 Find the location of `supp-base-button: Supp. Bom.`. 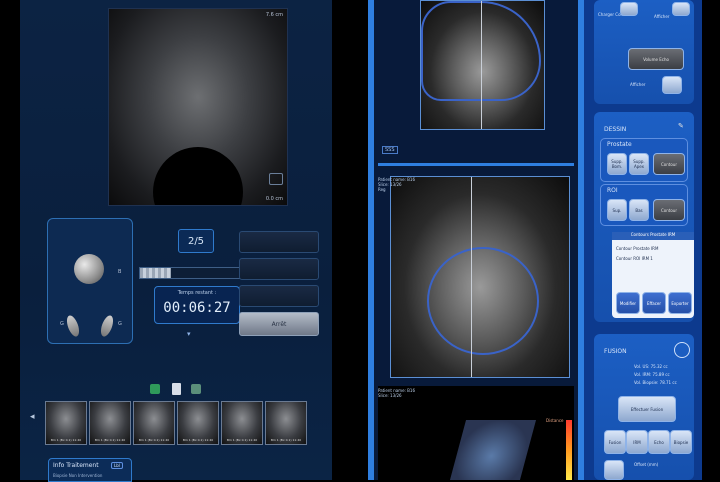

supp-base-button: Supp. Bom. is located at coordinates (617, 164).